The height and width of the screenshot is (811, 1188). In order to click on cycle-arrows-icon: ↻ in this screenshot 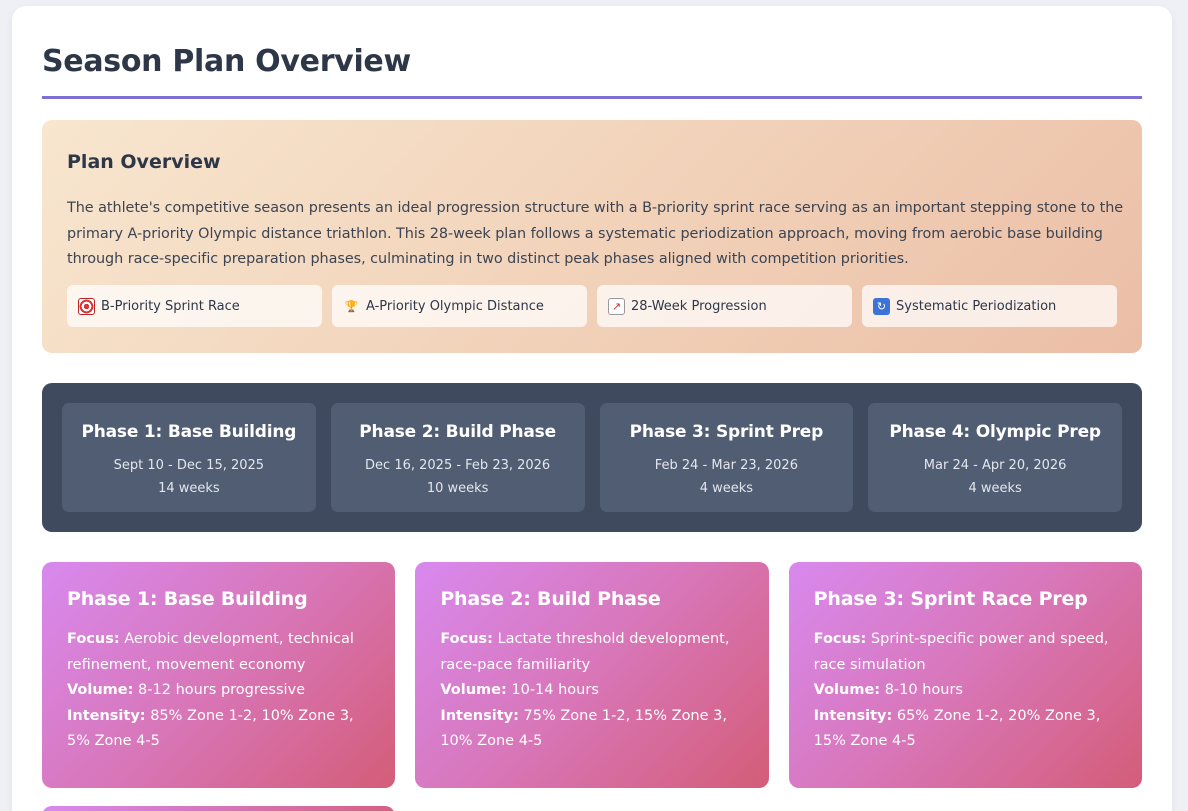, I will do `click(881, 306)`.